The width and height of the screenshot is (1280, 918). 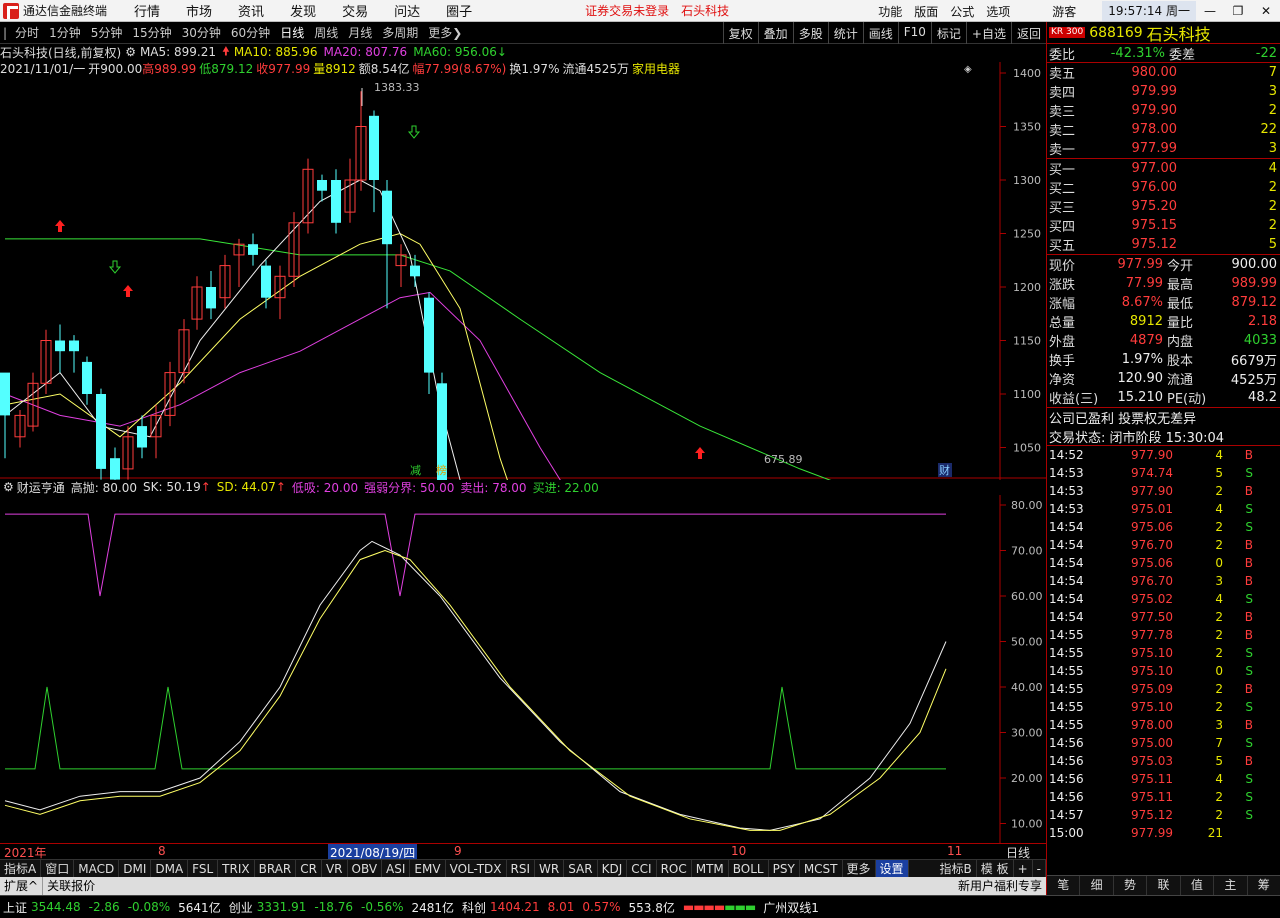 What do you see at coordinates (998, 11) in the screenshot?
I see `menu-xuanxiang: 选项` at bounding box center [998, 11].